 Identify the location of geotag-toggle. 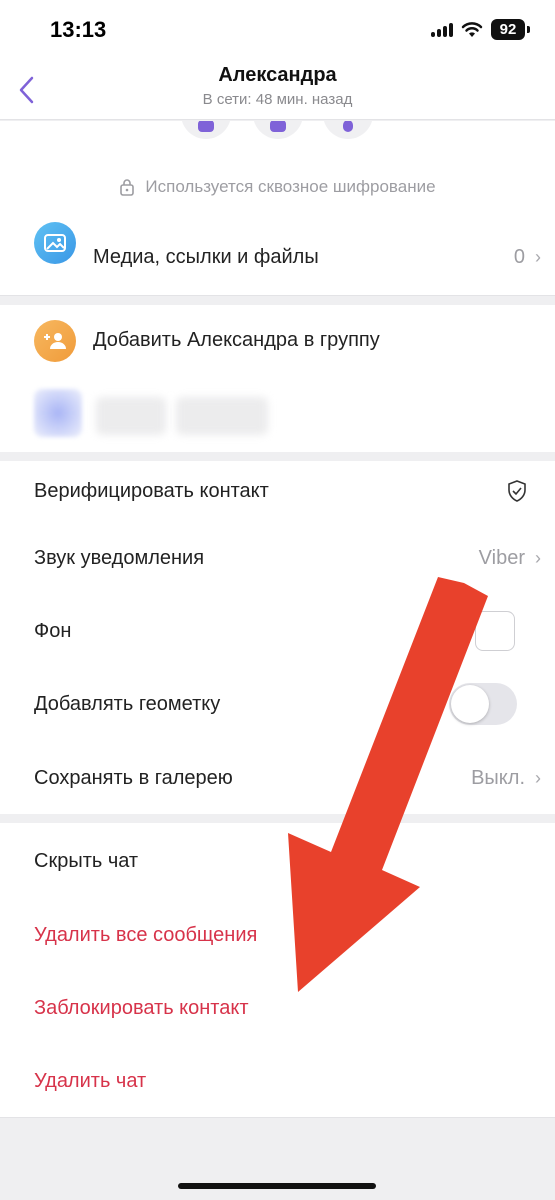
(483, 704).